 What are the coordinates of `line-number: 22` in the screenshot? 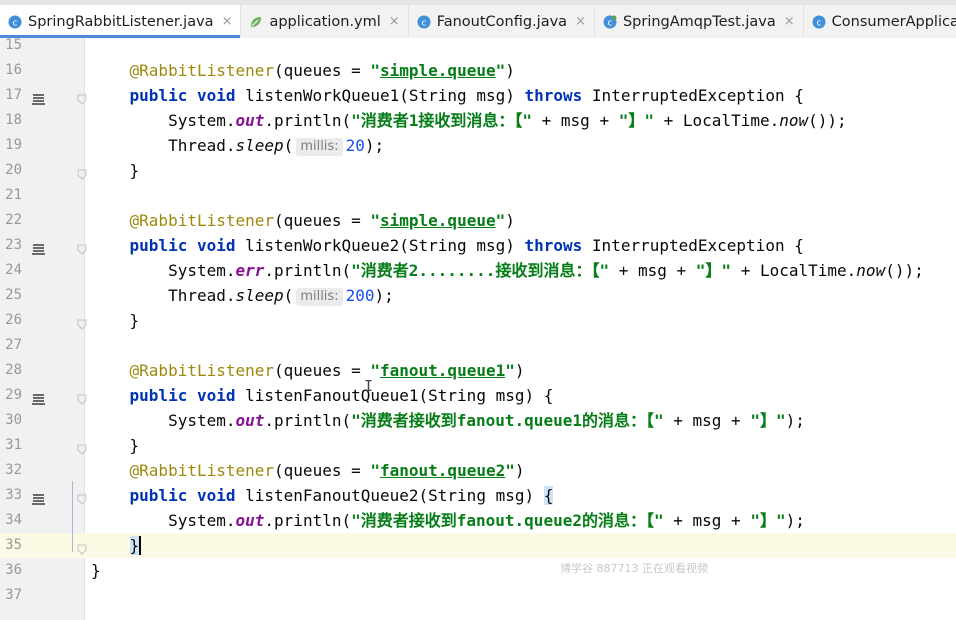 It's located at (11, 220).